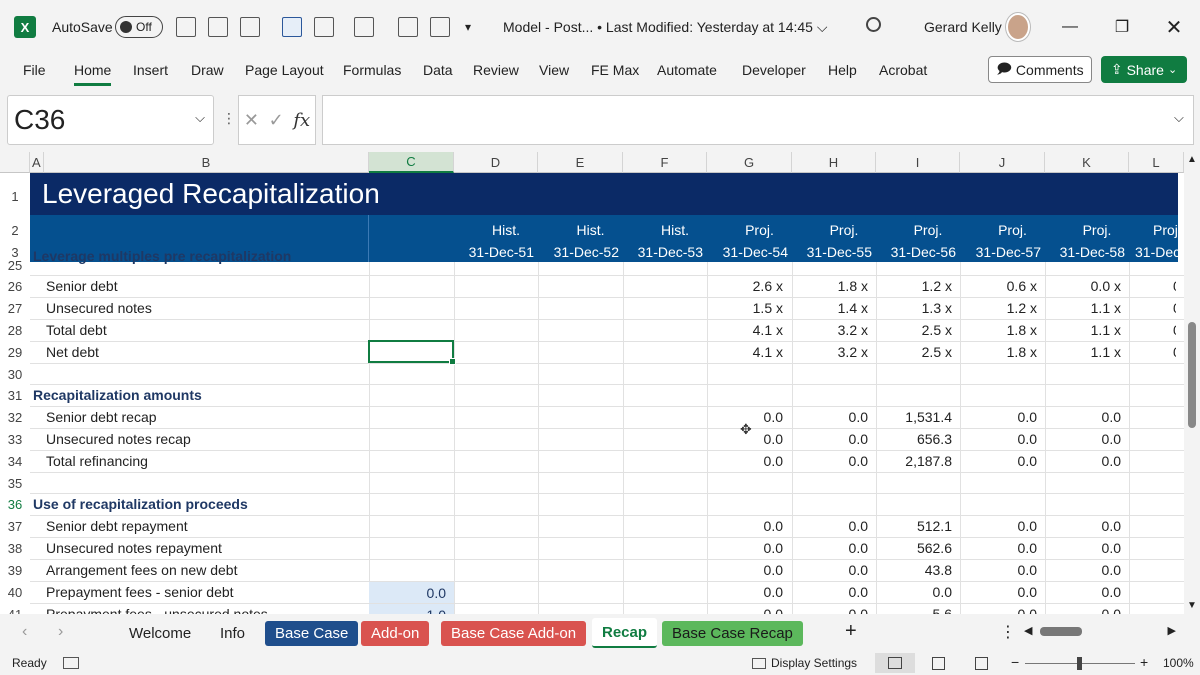 The width and height of the screenshot is (1200, 675). I want to click on avatar, so click(1018, 27).